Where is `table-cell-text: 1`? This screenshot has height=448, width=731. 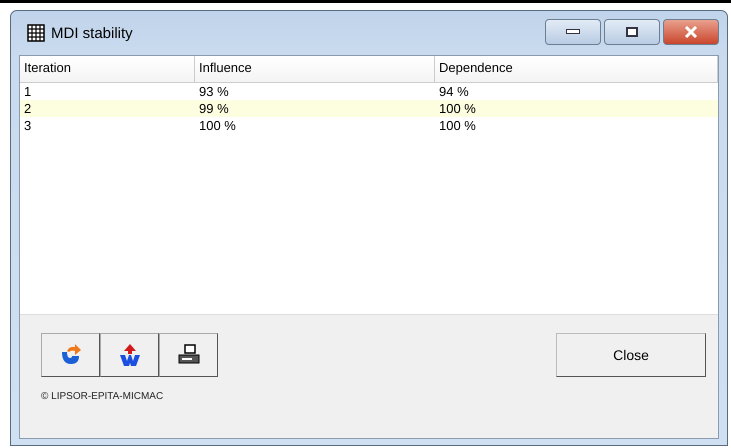 table-cell-text: 1 is located at coordinates (27, 91).